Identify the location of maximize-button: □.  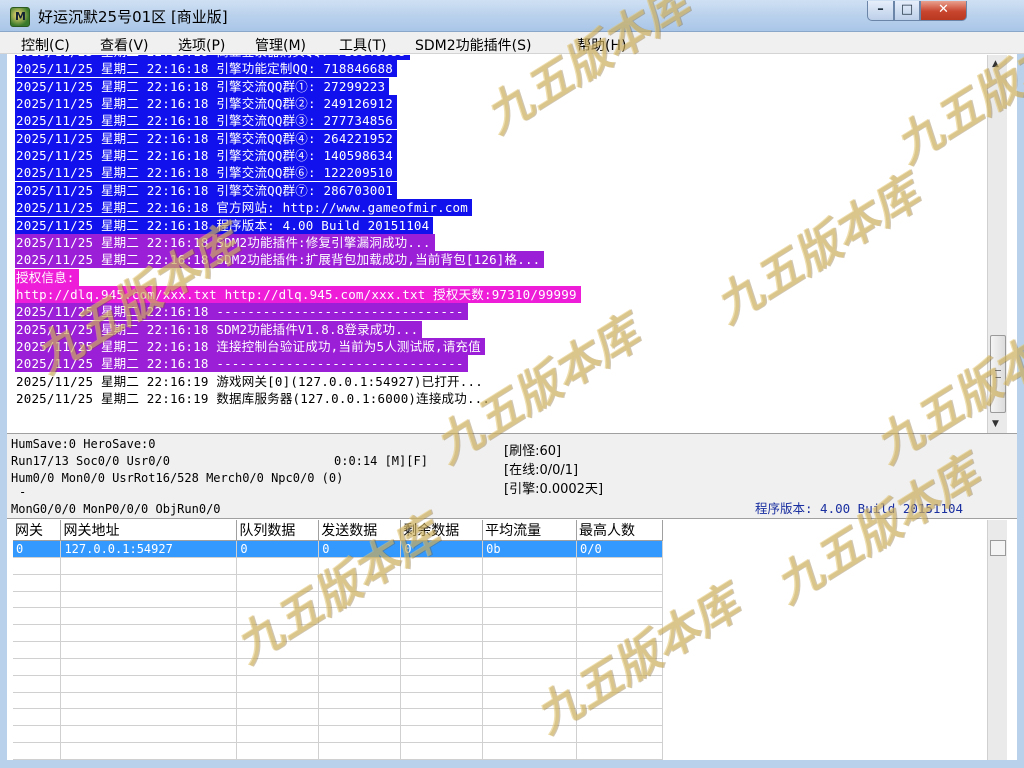
(907, 11).